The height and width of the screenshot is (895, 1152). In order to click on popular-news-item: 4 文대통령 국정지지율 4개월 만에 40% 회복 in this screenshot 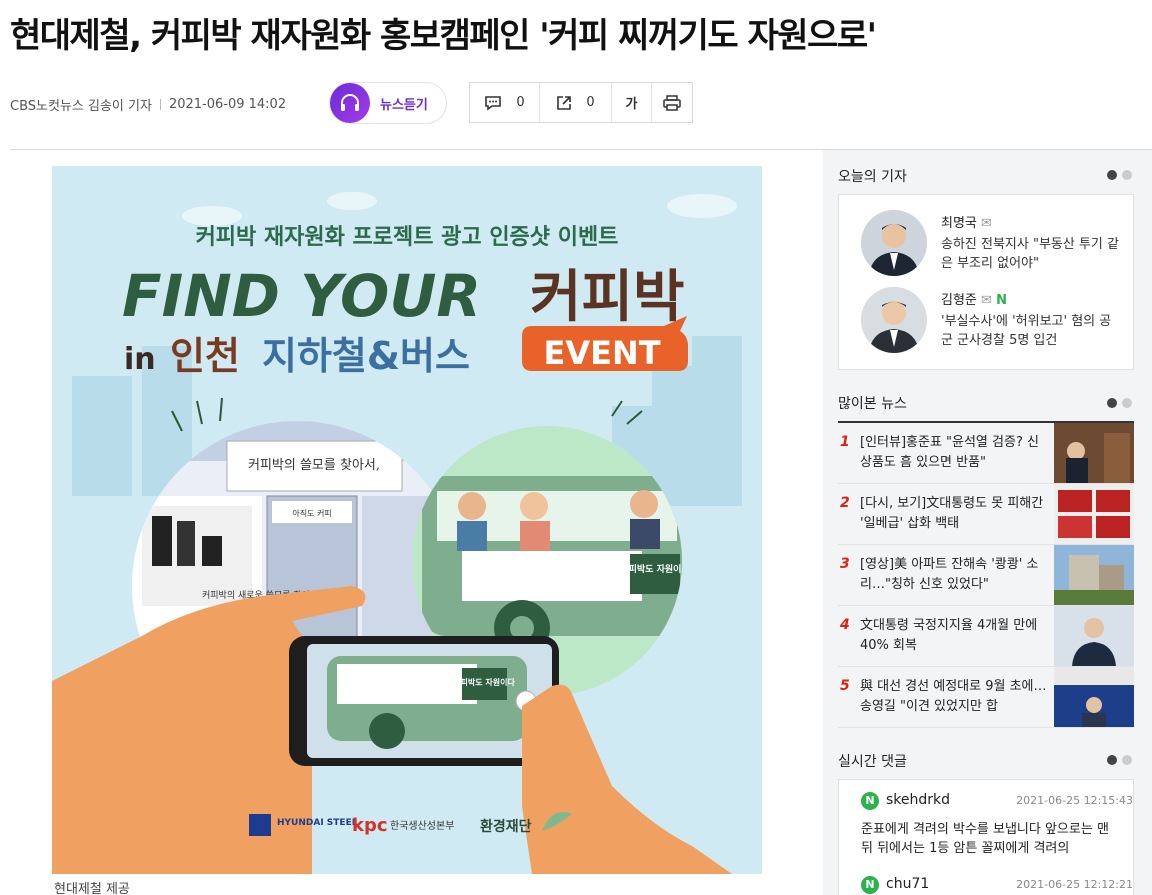, I will do `click(986, 636)`.